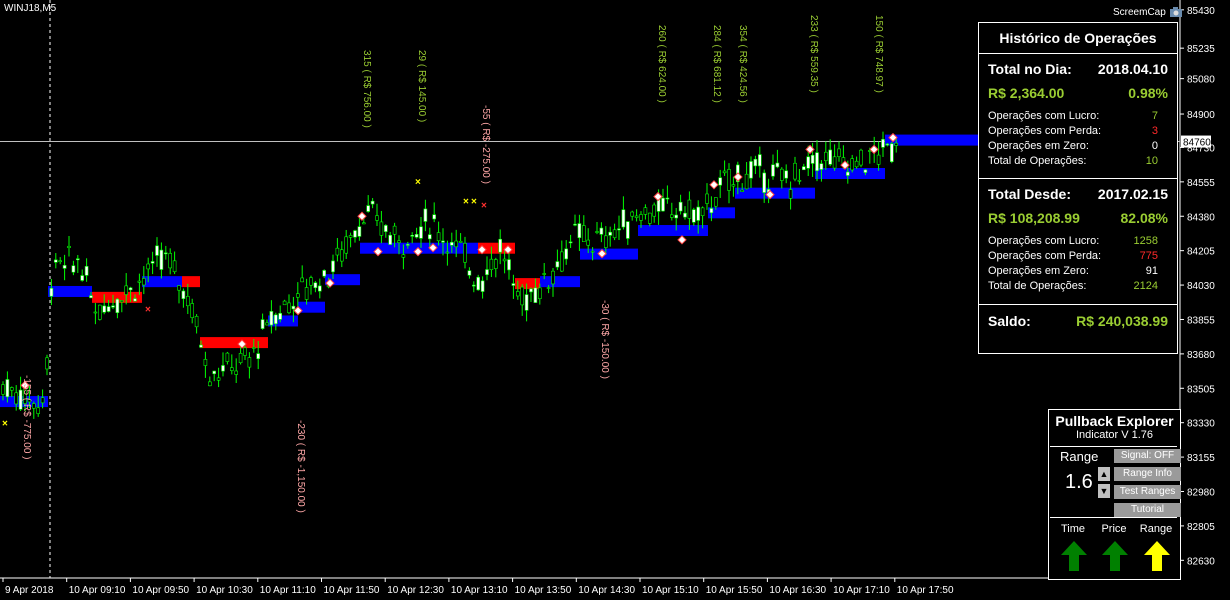 The width and height of the screenshot is (1230, 600). Describe the element at coordinates (1030, 69) in the screenshot. I see `day-label: Total no Dia:` at that location.